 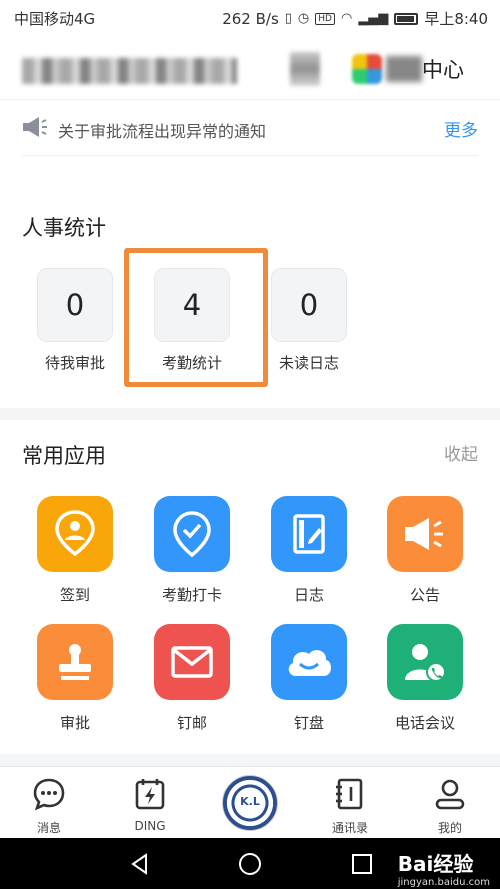 I want to click on speaker-icon, so click(x=35, y=127).